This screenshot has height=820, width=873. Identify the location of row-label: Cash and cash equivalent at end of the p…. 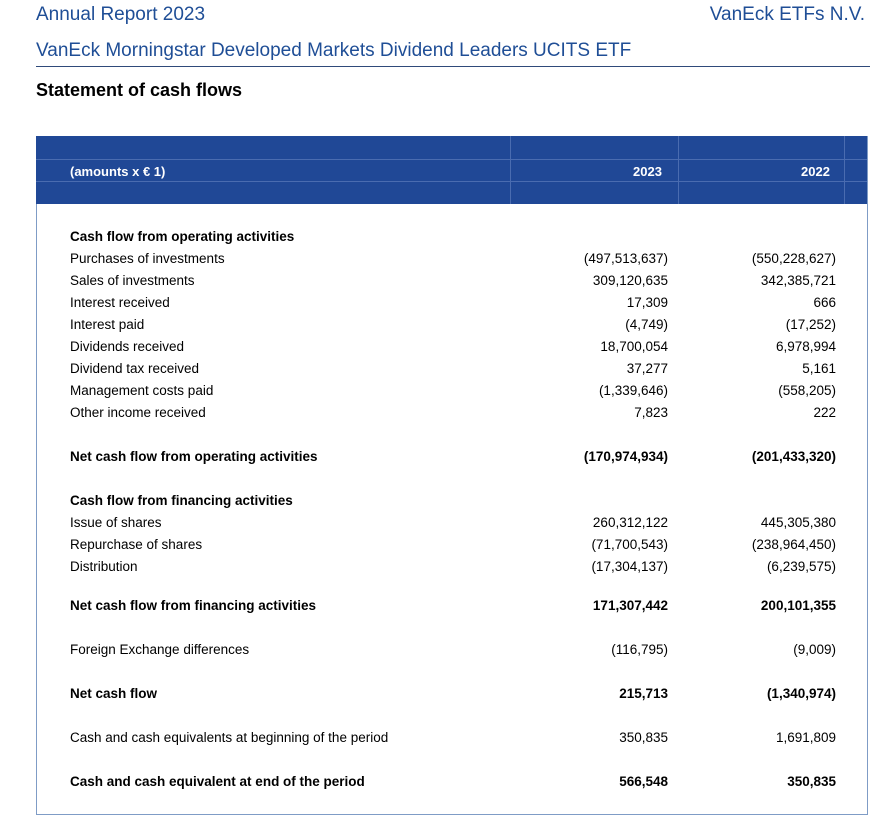
(217, 781).